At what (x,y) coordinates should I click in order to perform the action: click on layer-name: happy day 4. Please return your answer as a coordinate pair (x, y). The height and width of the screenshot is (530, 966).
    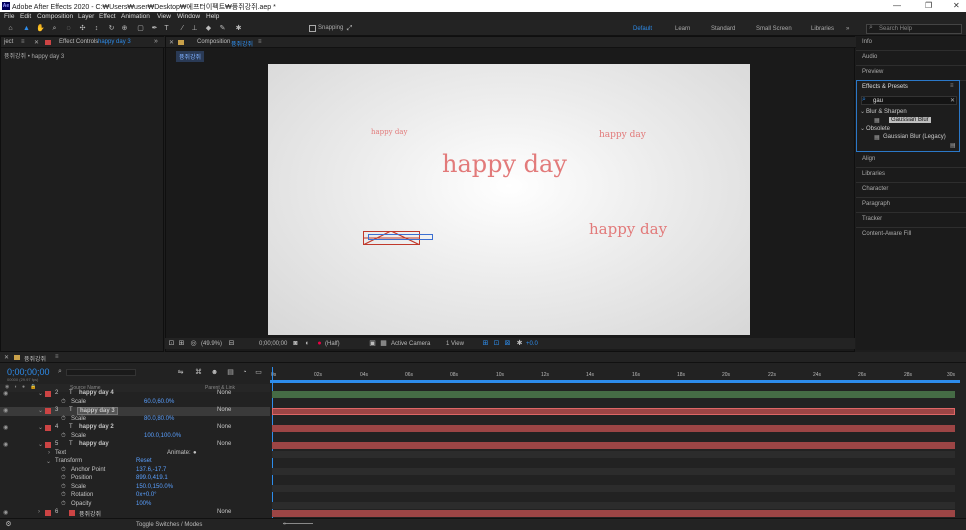
    Looking at the image, I should click on (96, 393).